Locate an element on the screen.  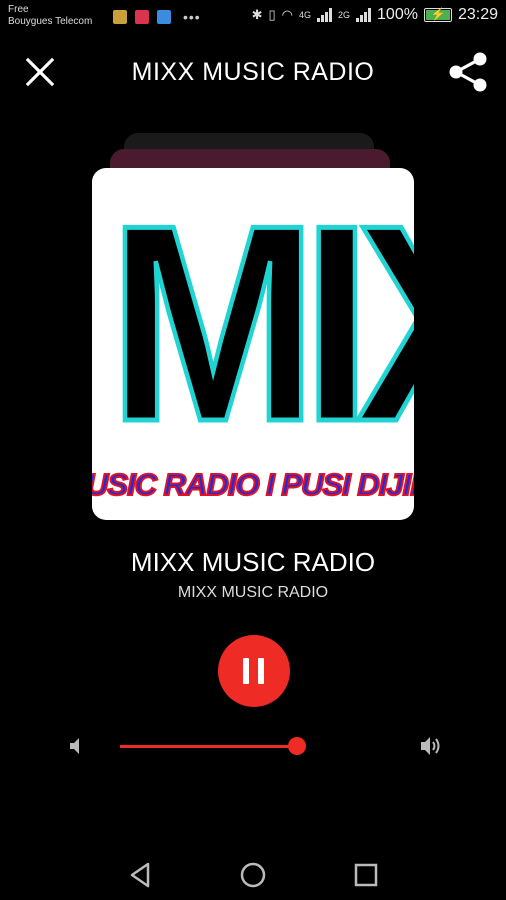
volume-high-icon is located at coordinates (430, 746).